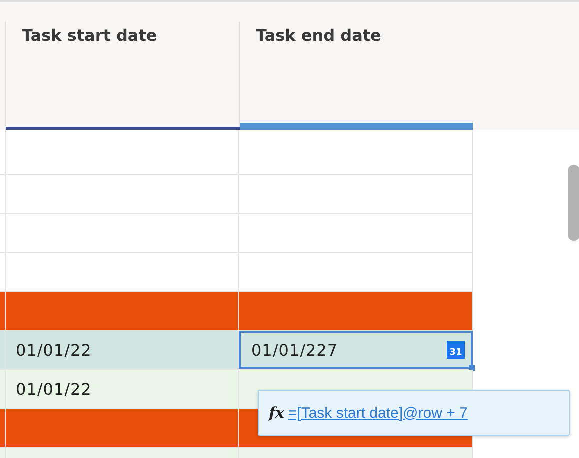  I want to click on column-title: Task start date, so click(90, 35).